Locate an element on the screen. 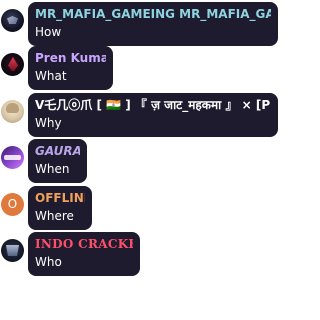 The height and width of the screenshot is (320, 320). message-author: OFFLINE is located at coordinates (60, 199).